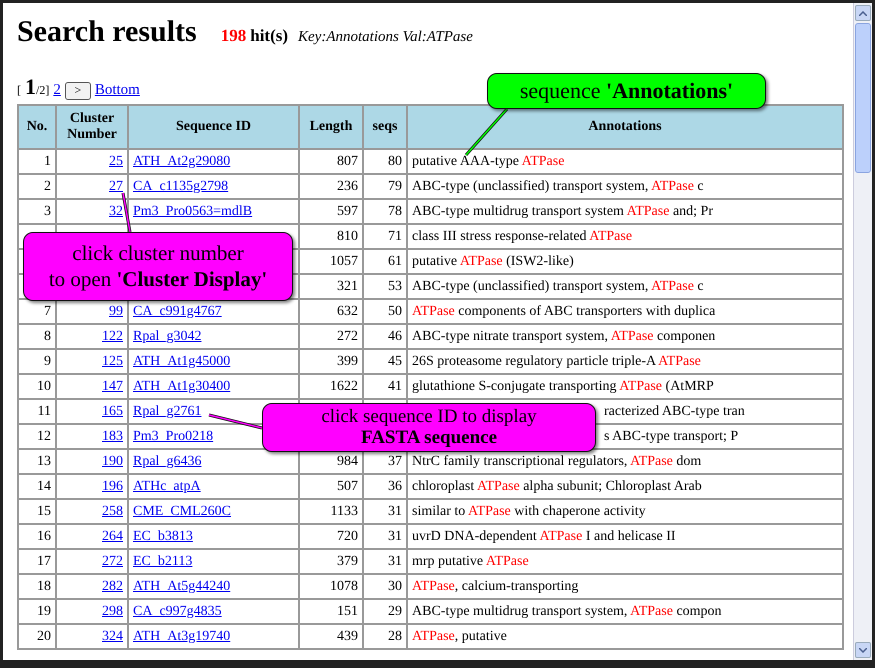 This screenshot has height=668, width=875. What do you see at coordinates (19, 90) in the screenshot?
I see `page-bracket: [` at bounding box center [19, 90].